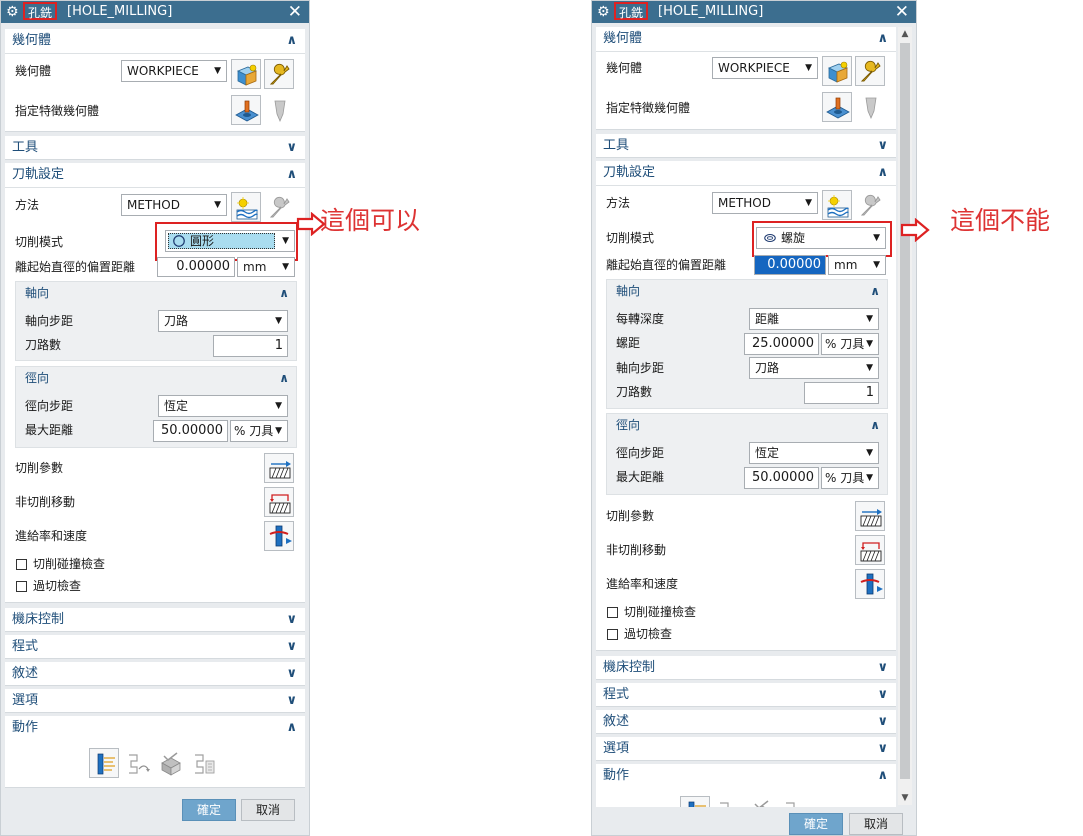  I want to click on list-button, so click(203, 763).